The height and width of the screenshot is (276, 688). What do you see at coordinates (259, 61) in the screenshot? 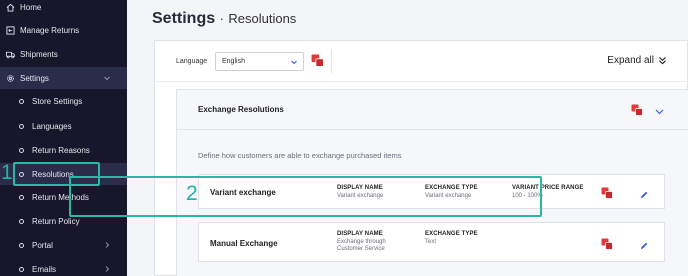
I see `language-select: English` at bounding box center [259, 61].